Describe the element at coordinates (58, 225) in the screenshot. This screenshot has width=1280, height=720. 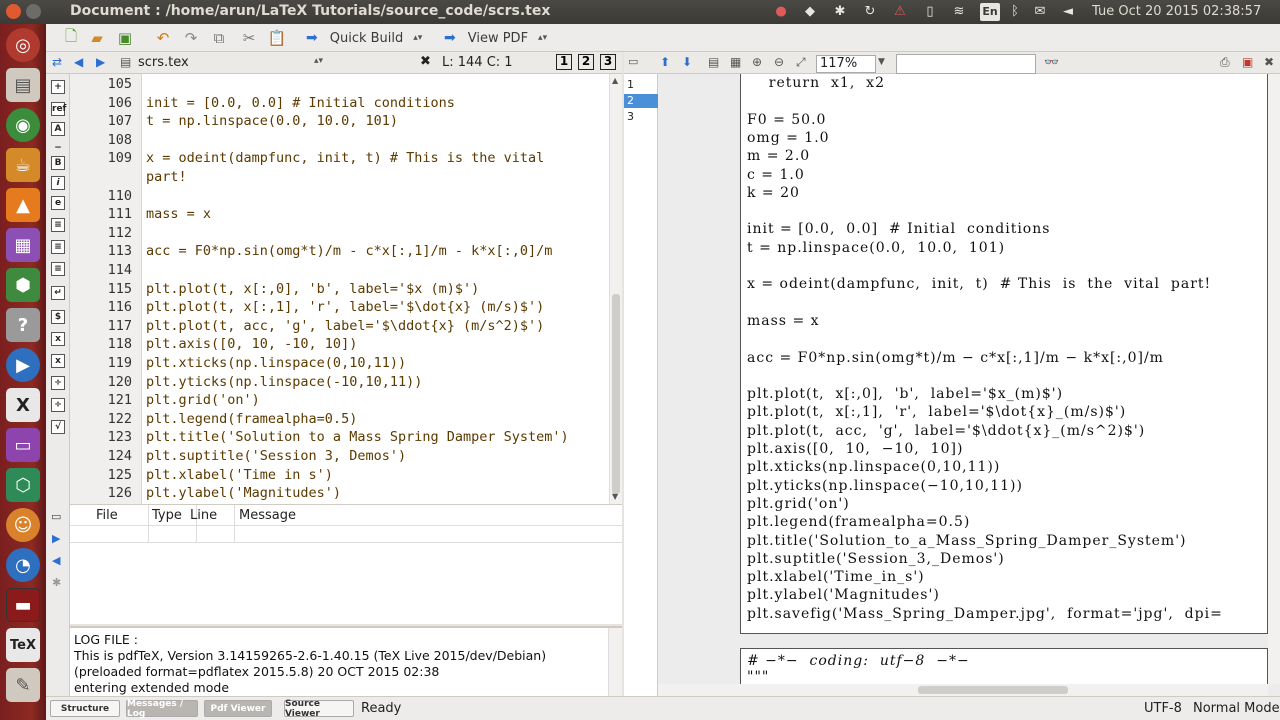
I see `align-left-icon: ≡` at that location.